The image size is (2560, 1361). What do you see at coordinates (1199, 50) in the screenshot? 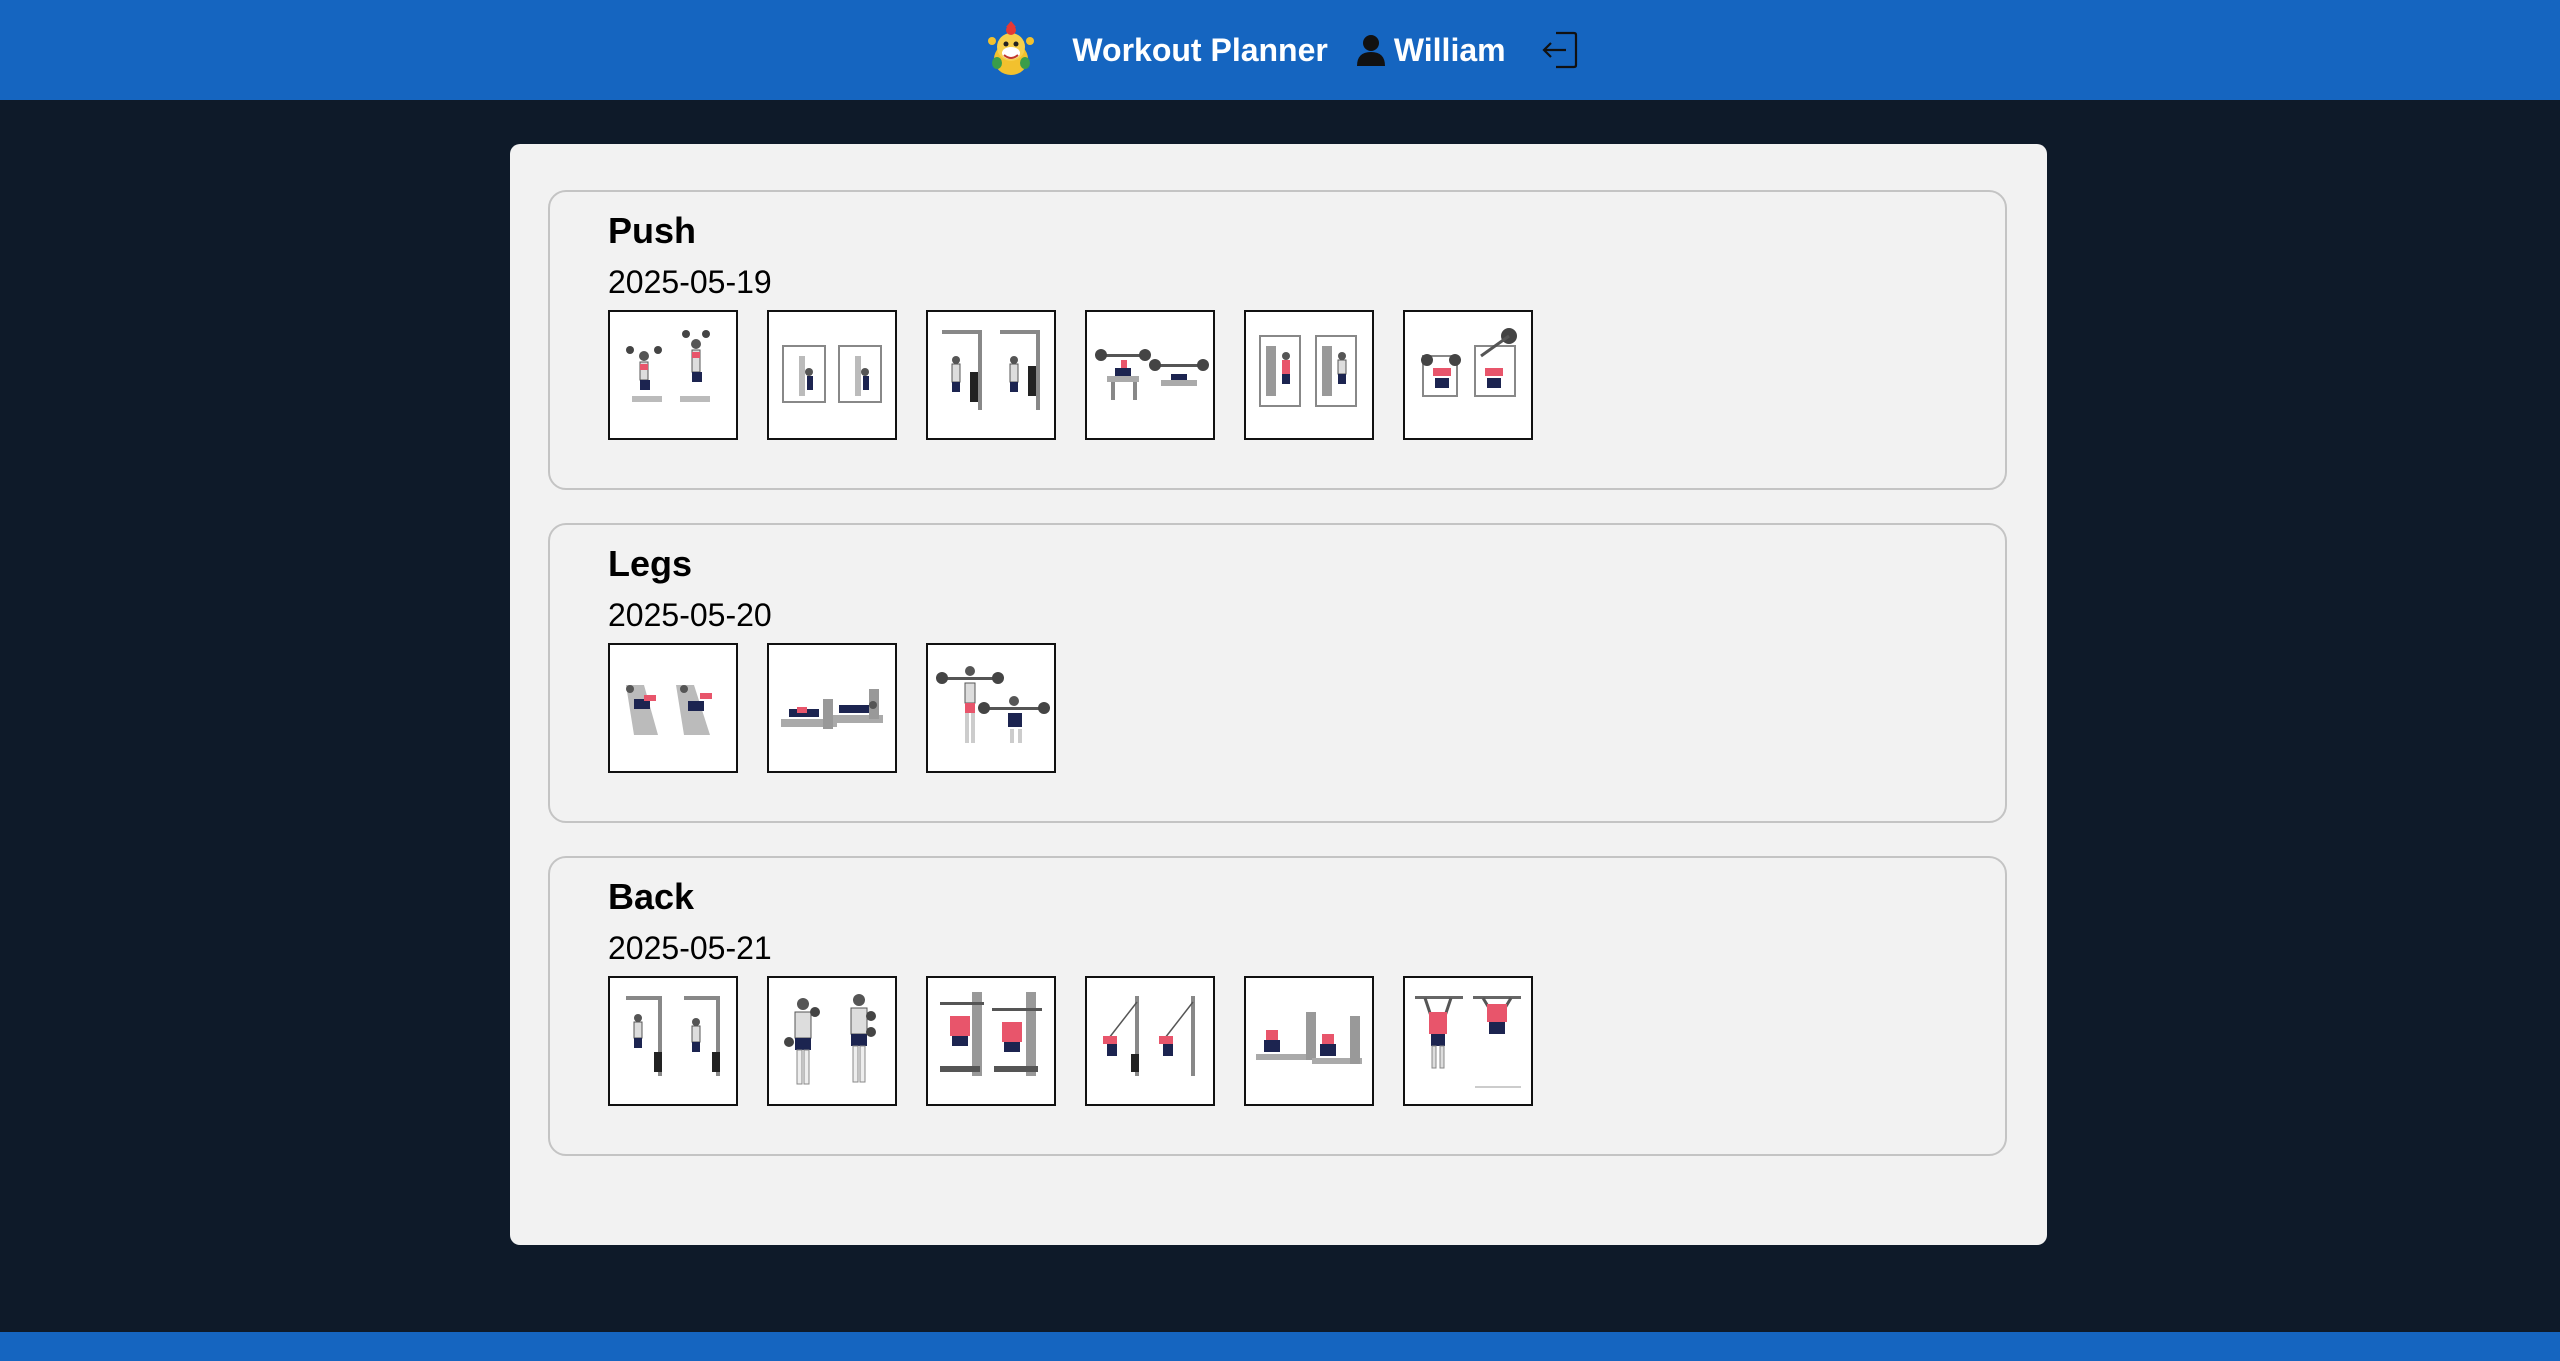
I see `app-title: Workout Planner` at bounding box center [1199, 50].